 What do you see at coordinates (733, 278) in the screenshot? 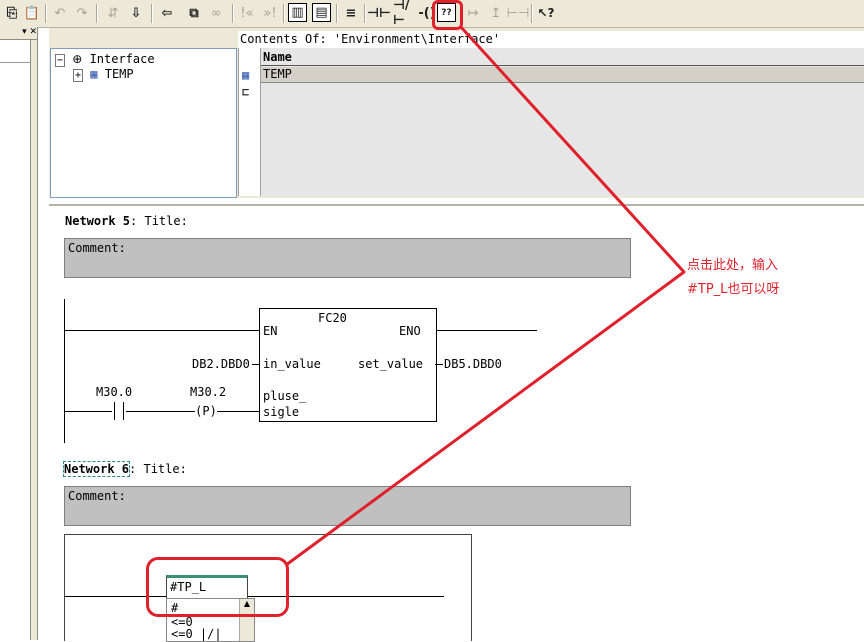
I see `annotation-note: 点击此处，输入 #TP_L也可以呀` at bounding box center [733, 278].